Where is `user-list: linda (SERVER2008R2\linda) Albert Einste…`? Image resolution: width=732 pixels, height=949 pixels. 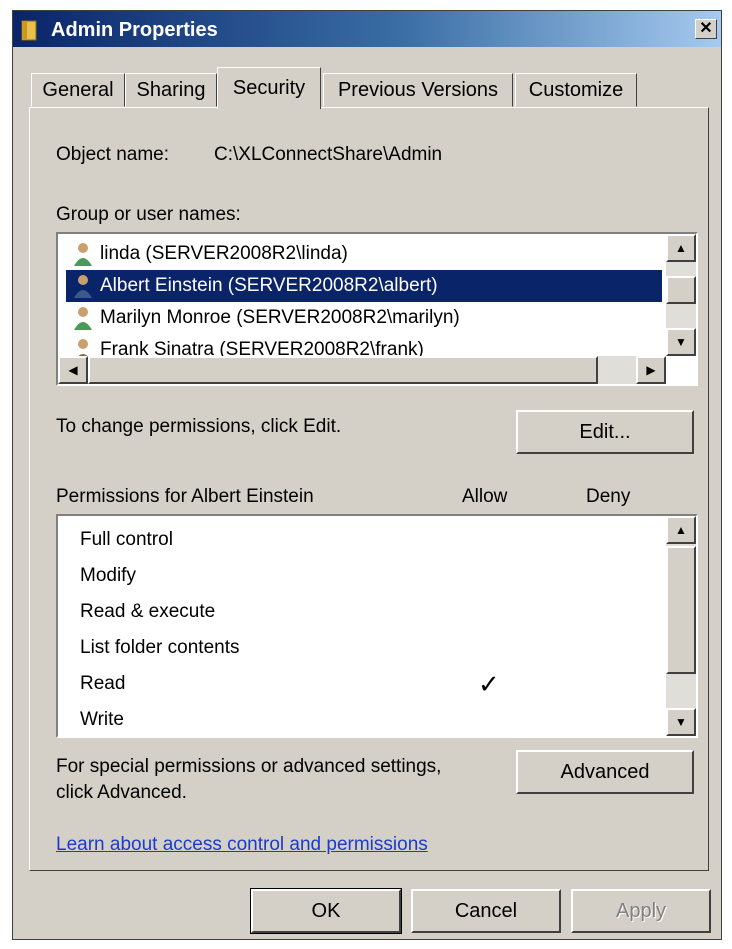 user-list: linda (SERVER2008R2\linda) Albert Einste… is located at coordinates (377, 309).